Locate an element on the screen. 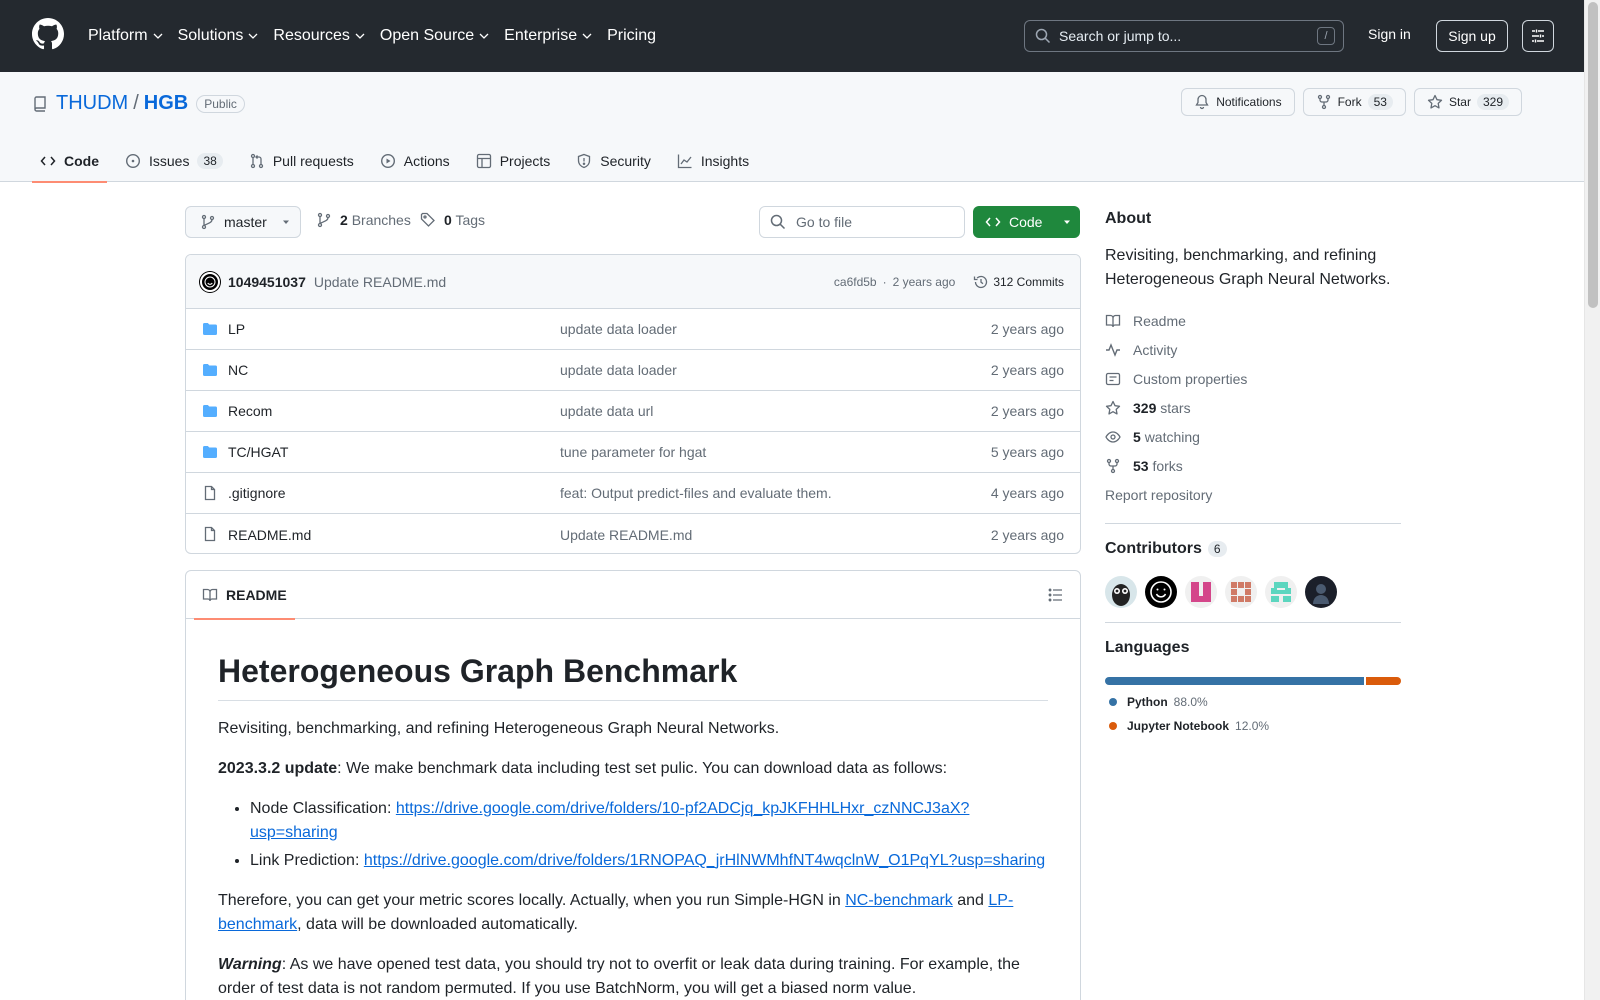 This screenshot has width=1600, height=1000. nav-pricing: Pricing is located at coordinates (631, 36).